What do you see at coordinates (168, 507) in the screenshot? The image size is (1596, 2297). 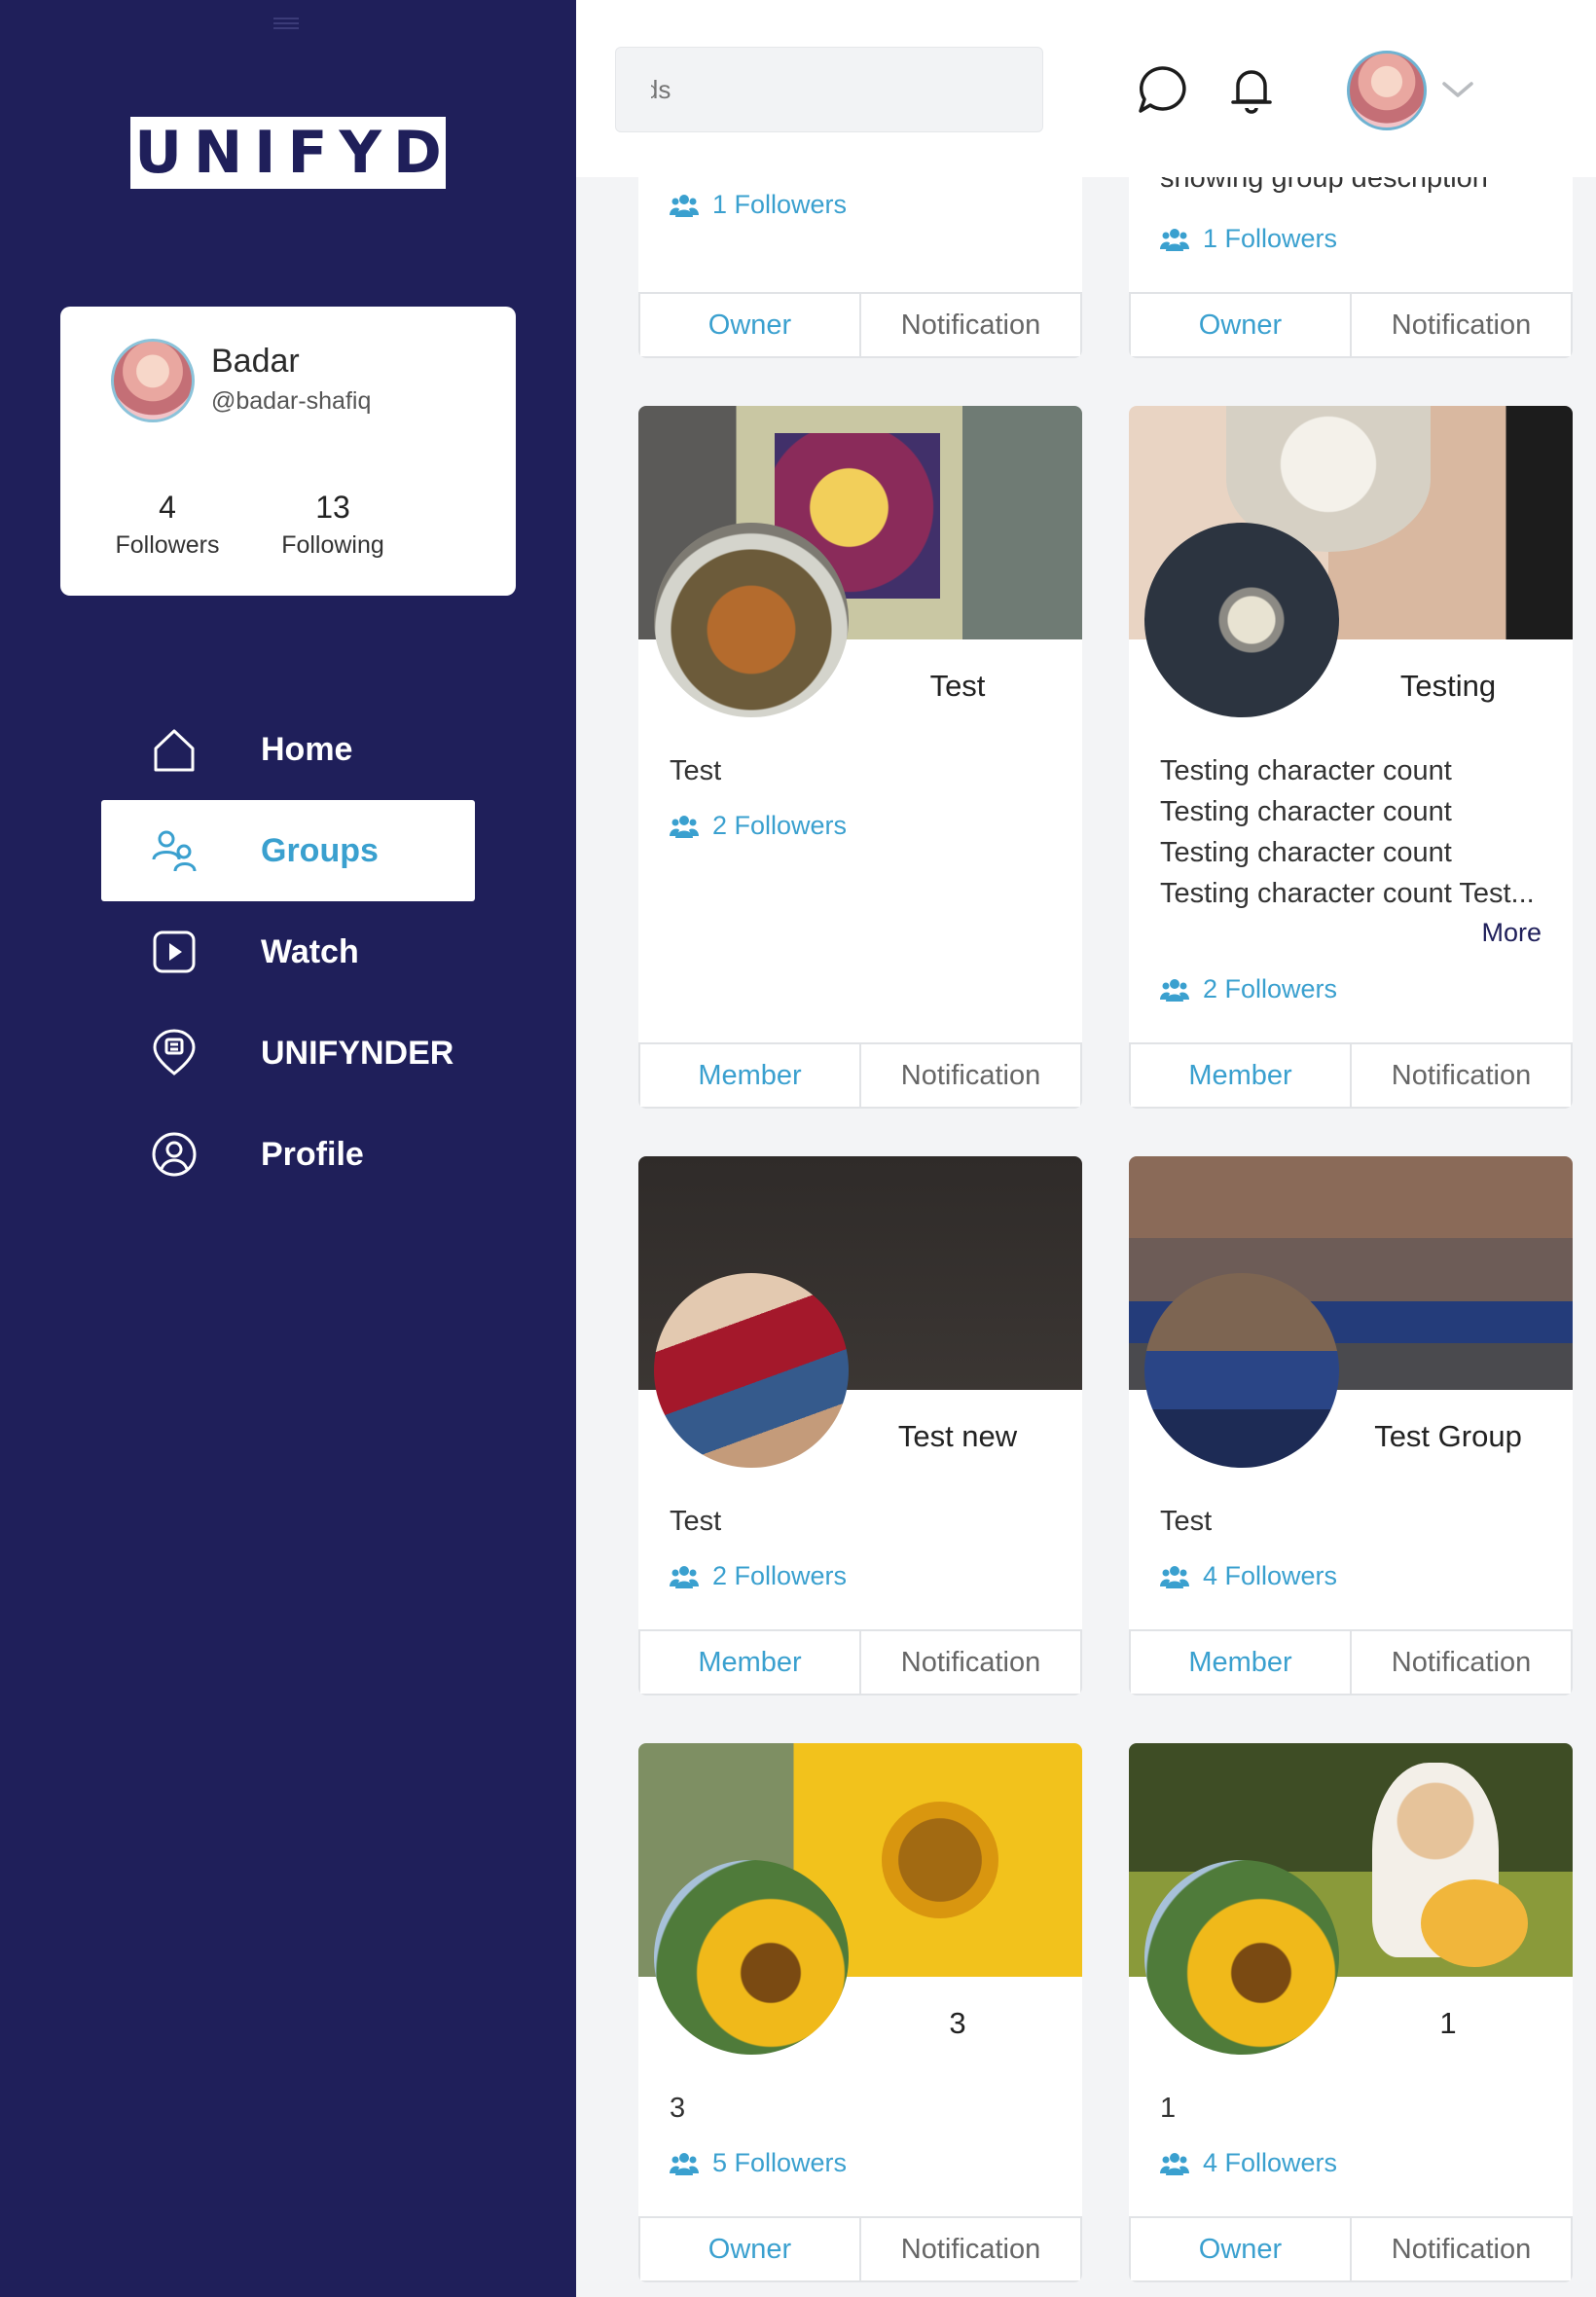 I see `followers-count: 4` at bounding box center [168, 507].